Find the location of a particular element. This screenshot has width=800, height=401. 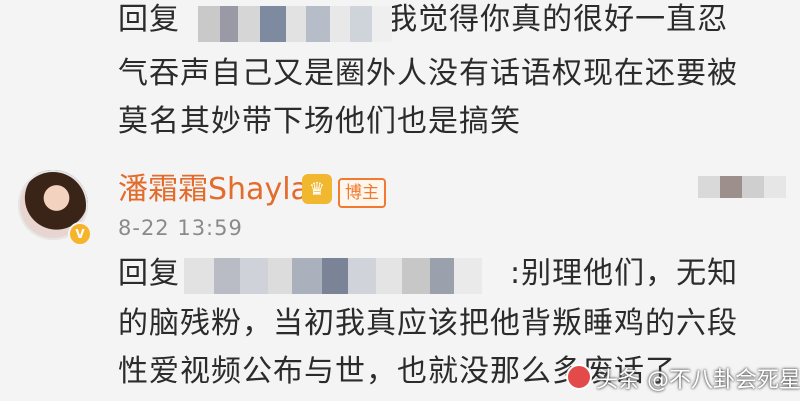

username: 潘霜霜Shayla is located at coordinates (213, 190).